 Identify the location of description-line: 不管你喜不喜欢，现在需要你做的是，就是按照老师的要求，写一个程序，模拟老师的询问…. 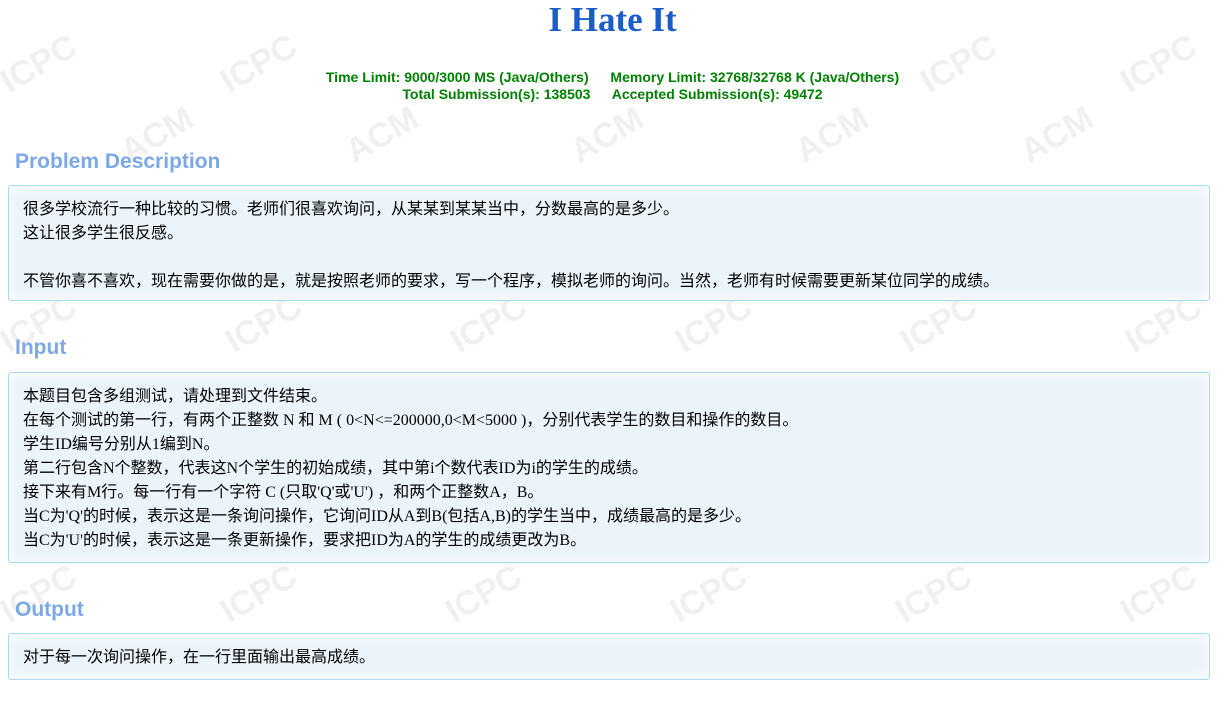
(511, 281).